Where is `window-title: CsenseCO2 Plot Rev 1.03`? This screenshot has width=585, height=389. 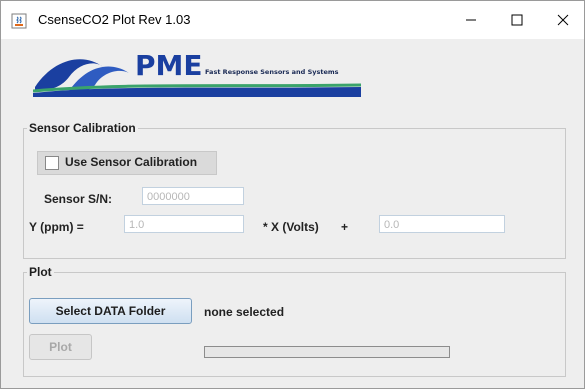
window-title: CsenseCO2 Plot Rev 1.03 is located at coordinates (114, 19).